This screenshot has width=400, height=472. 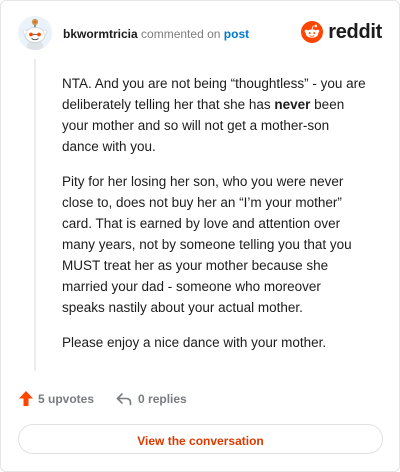 I want to click on reply-button: 0 replies, so click(x=151, y=399).